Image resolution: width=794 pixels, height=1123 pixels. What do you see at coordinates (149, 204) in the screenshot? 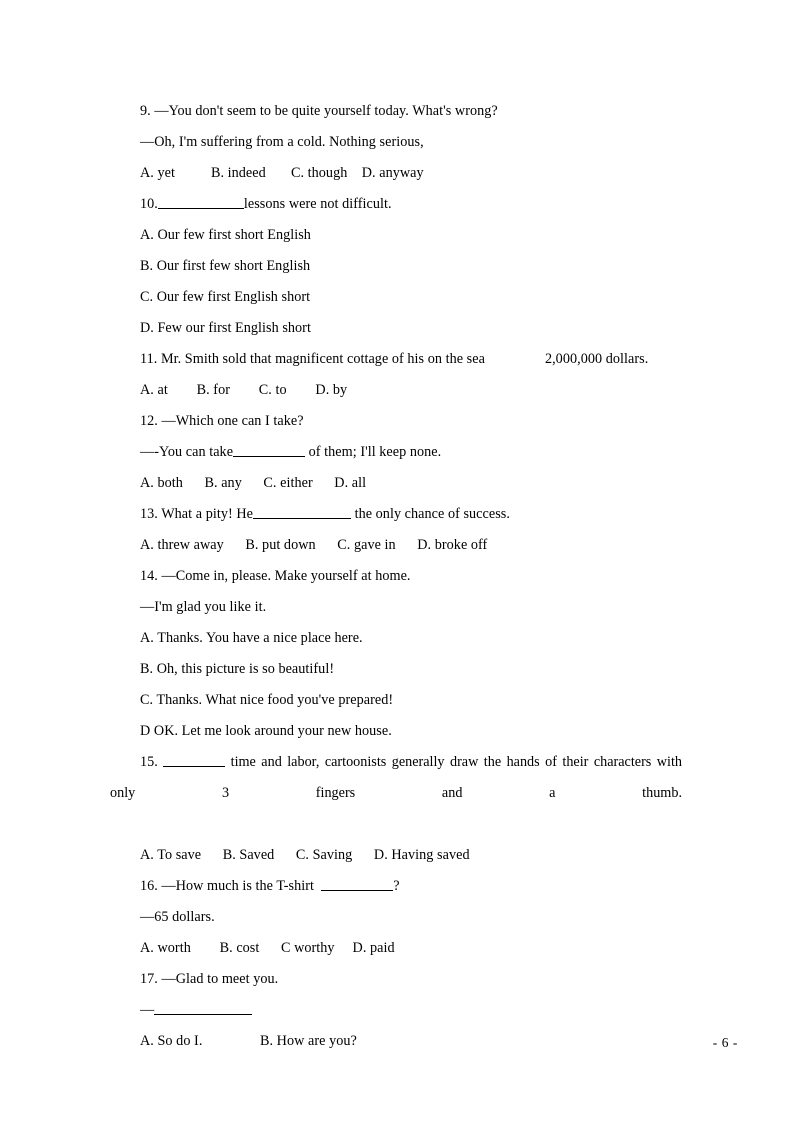
I see `question-10-number: 10.` at bounding box center [149, 204].